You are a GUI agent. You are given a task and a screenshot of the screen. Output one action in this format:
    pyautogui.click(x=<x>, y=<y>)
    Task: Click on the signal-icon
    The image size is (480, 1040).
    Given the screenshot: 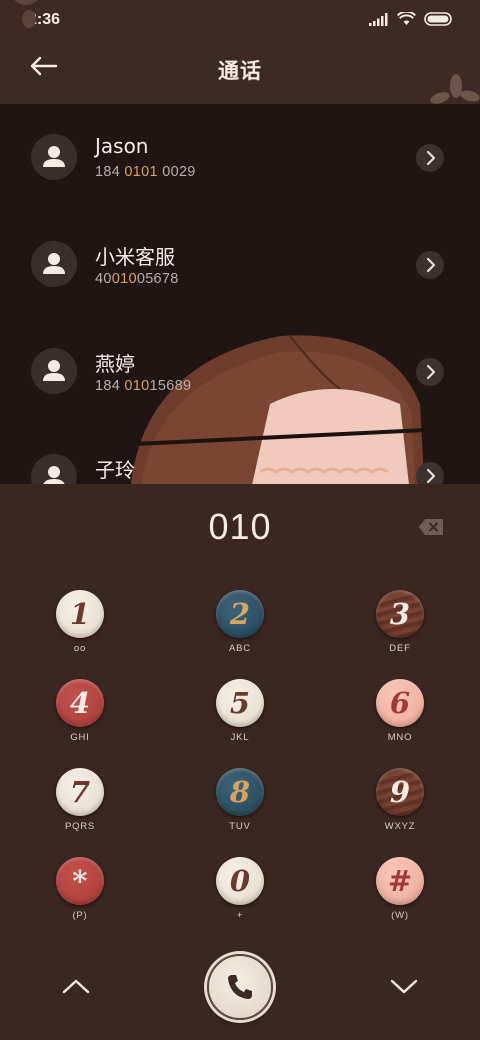 What is the action you would take?
    pyautogui.click(x=378, y=19)
    